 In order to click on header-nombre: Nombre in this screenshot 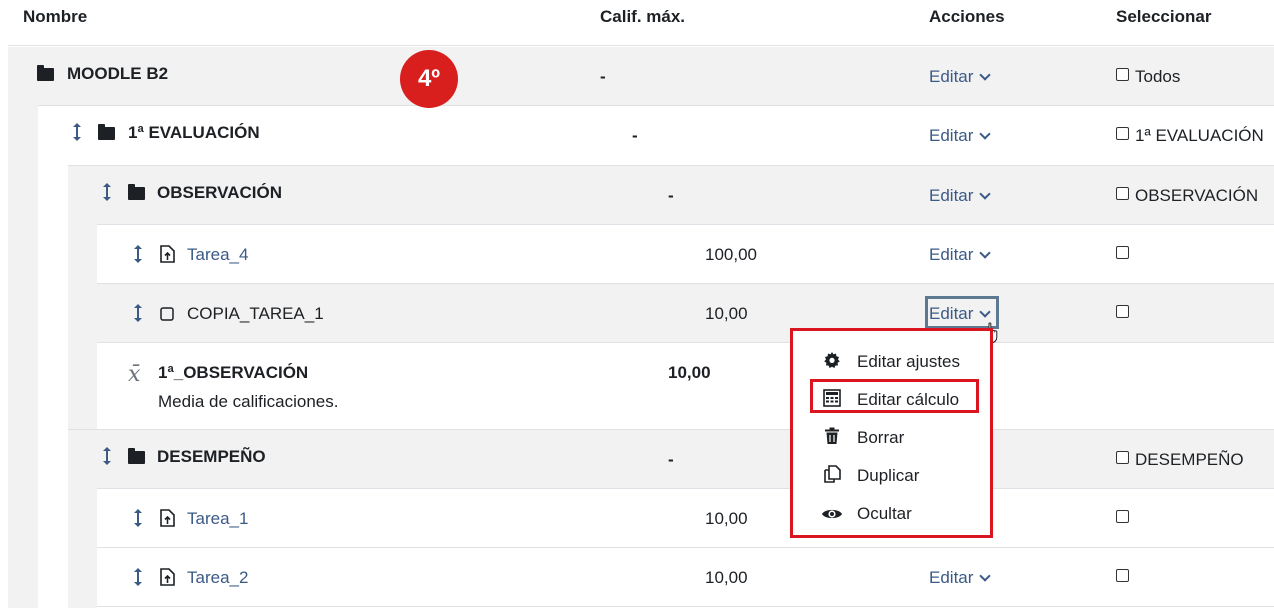, I will do `click(55, 17)`.